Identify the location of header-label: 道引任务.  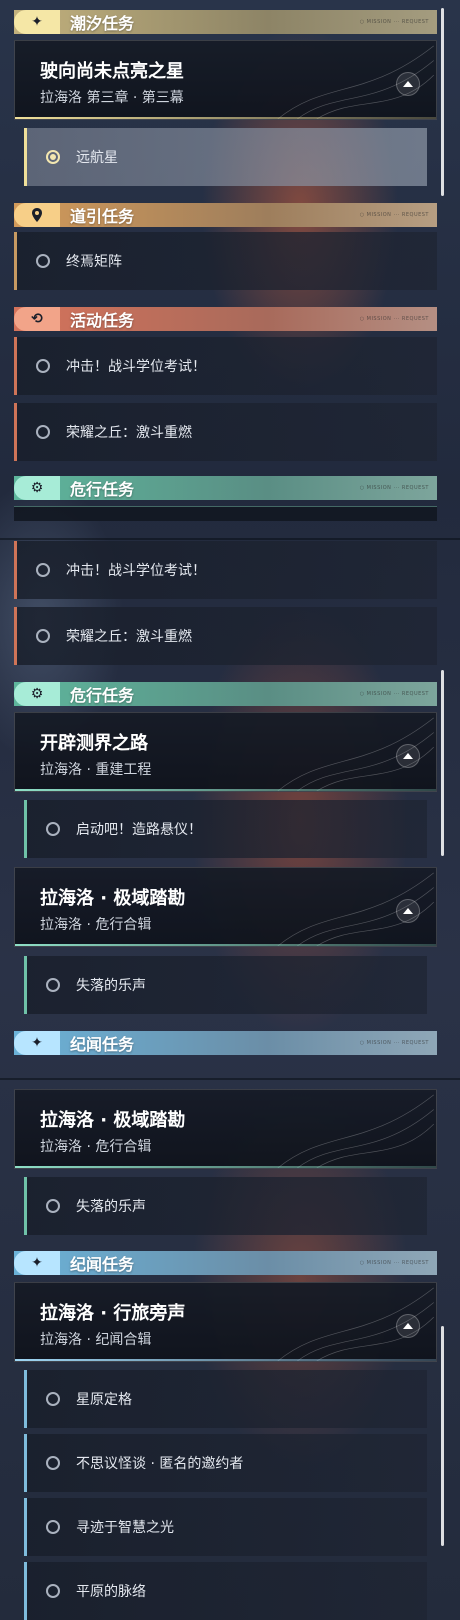
(102, 216).